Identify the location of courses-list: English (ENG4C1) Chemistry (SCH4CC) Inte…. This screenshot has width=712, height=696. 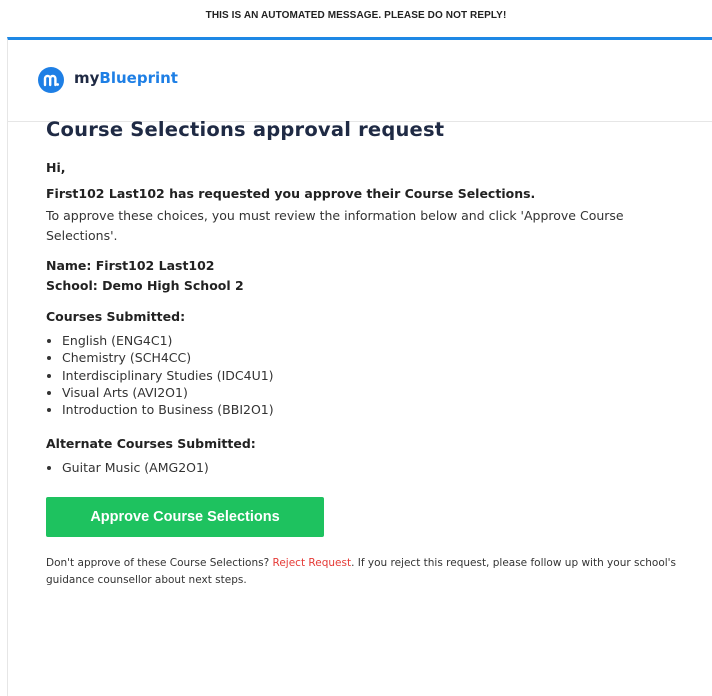
(366, 375).